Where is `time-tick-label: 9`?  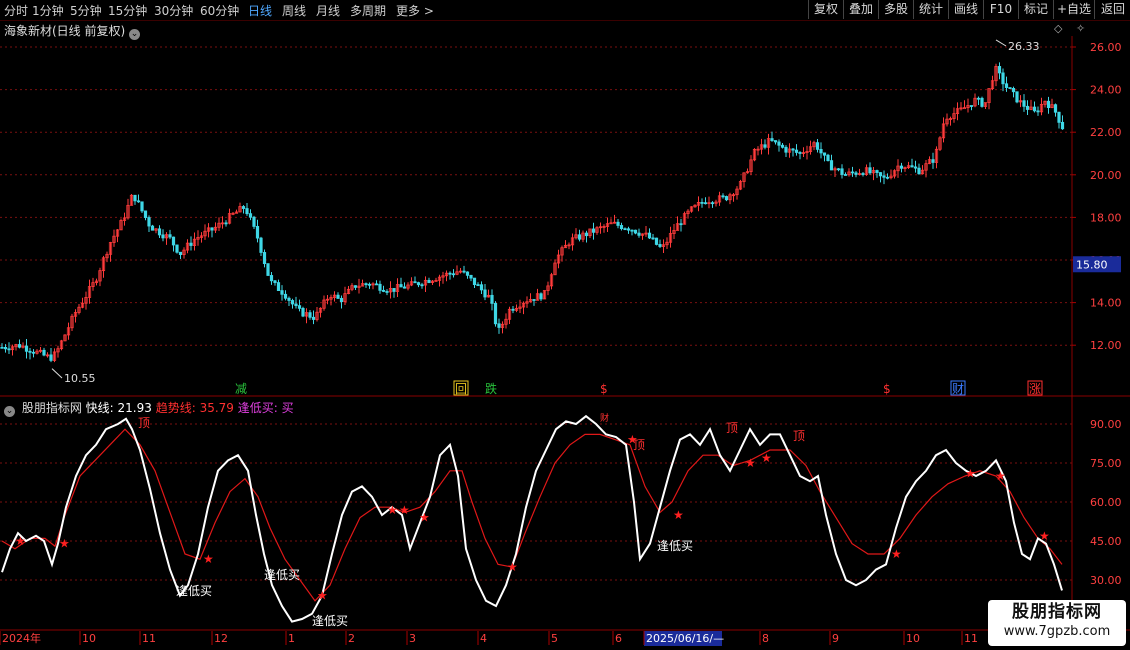
time-tick-label: 9 is located at coordinates (835, 638).